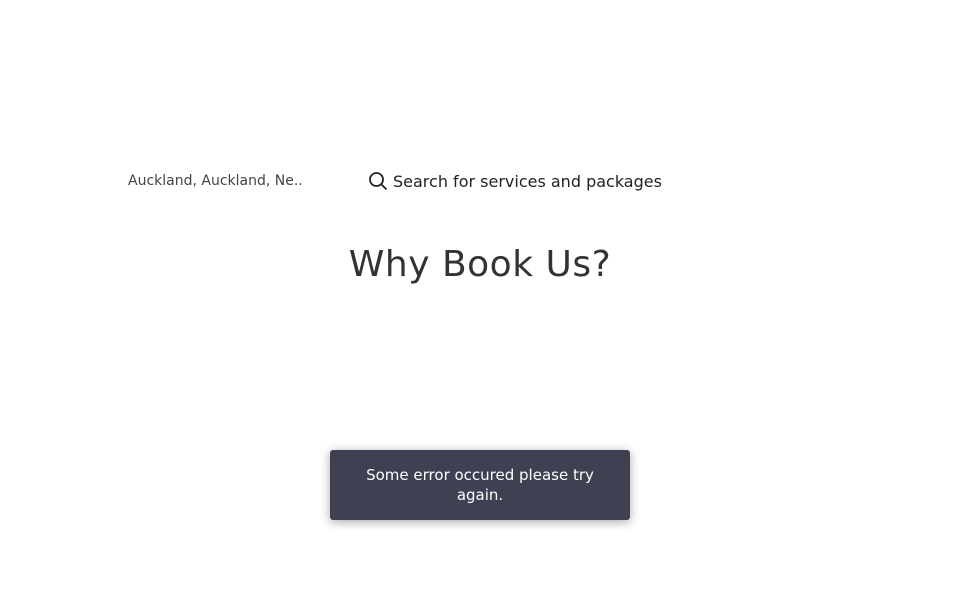 Image resolution: width=960 pixels, height=600 pixels. Describe the element at coordinates (527, 181) in the screenshot. I see `search-placeholder: Search for services and packages` at that location.